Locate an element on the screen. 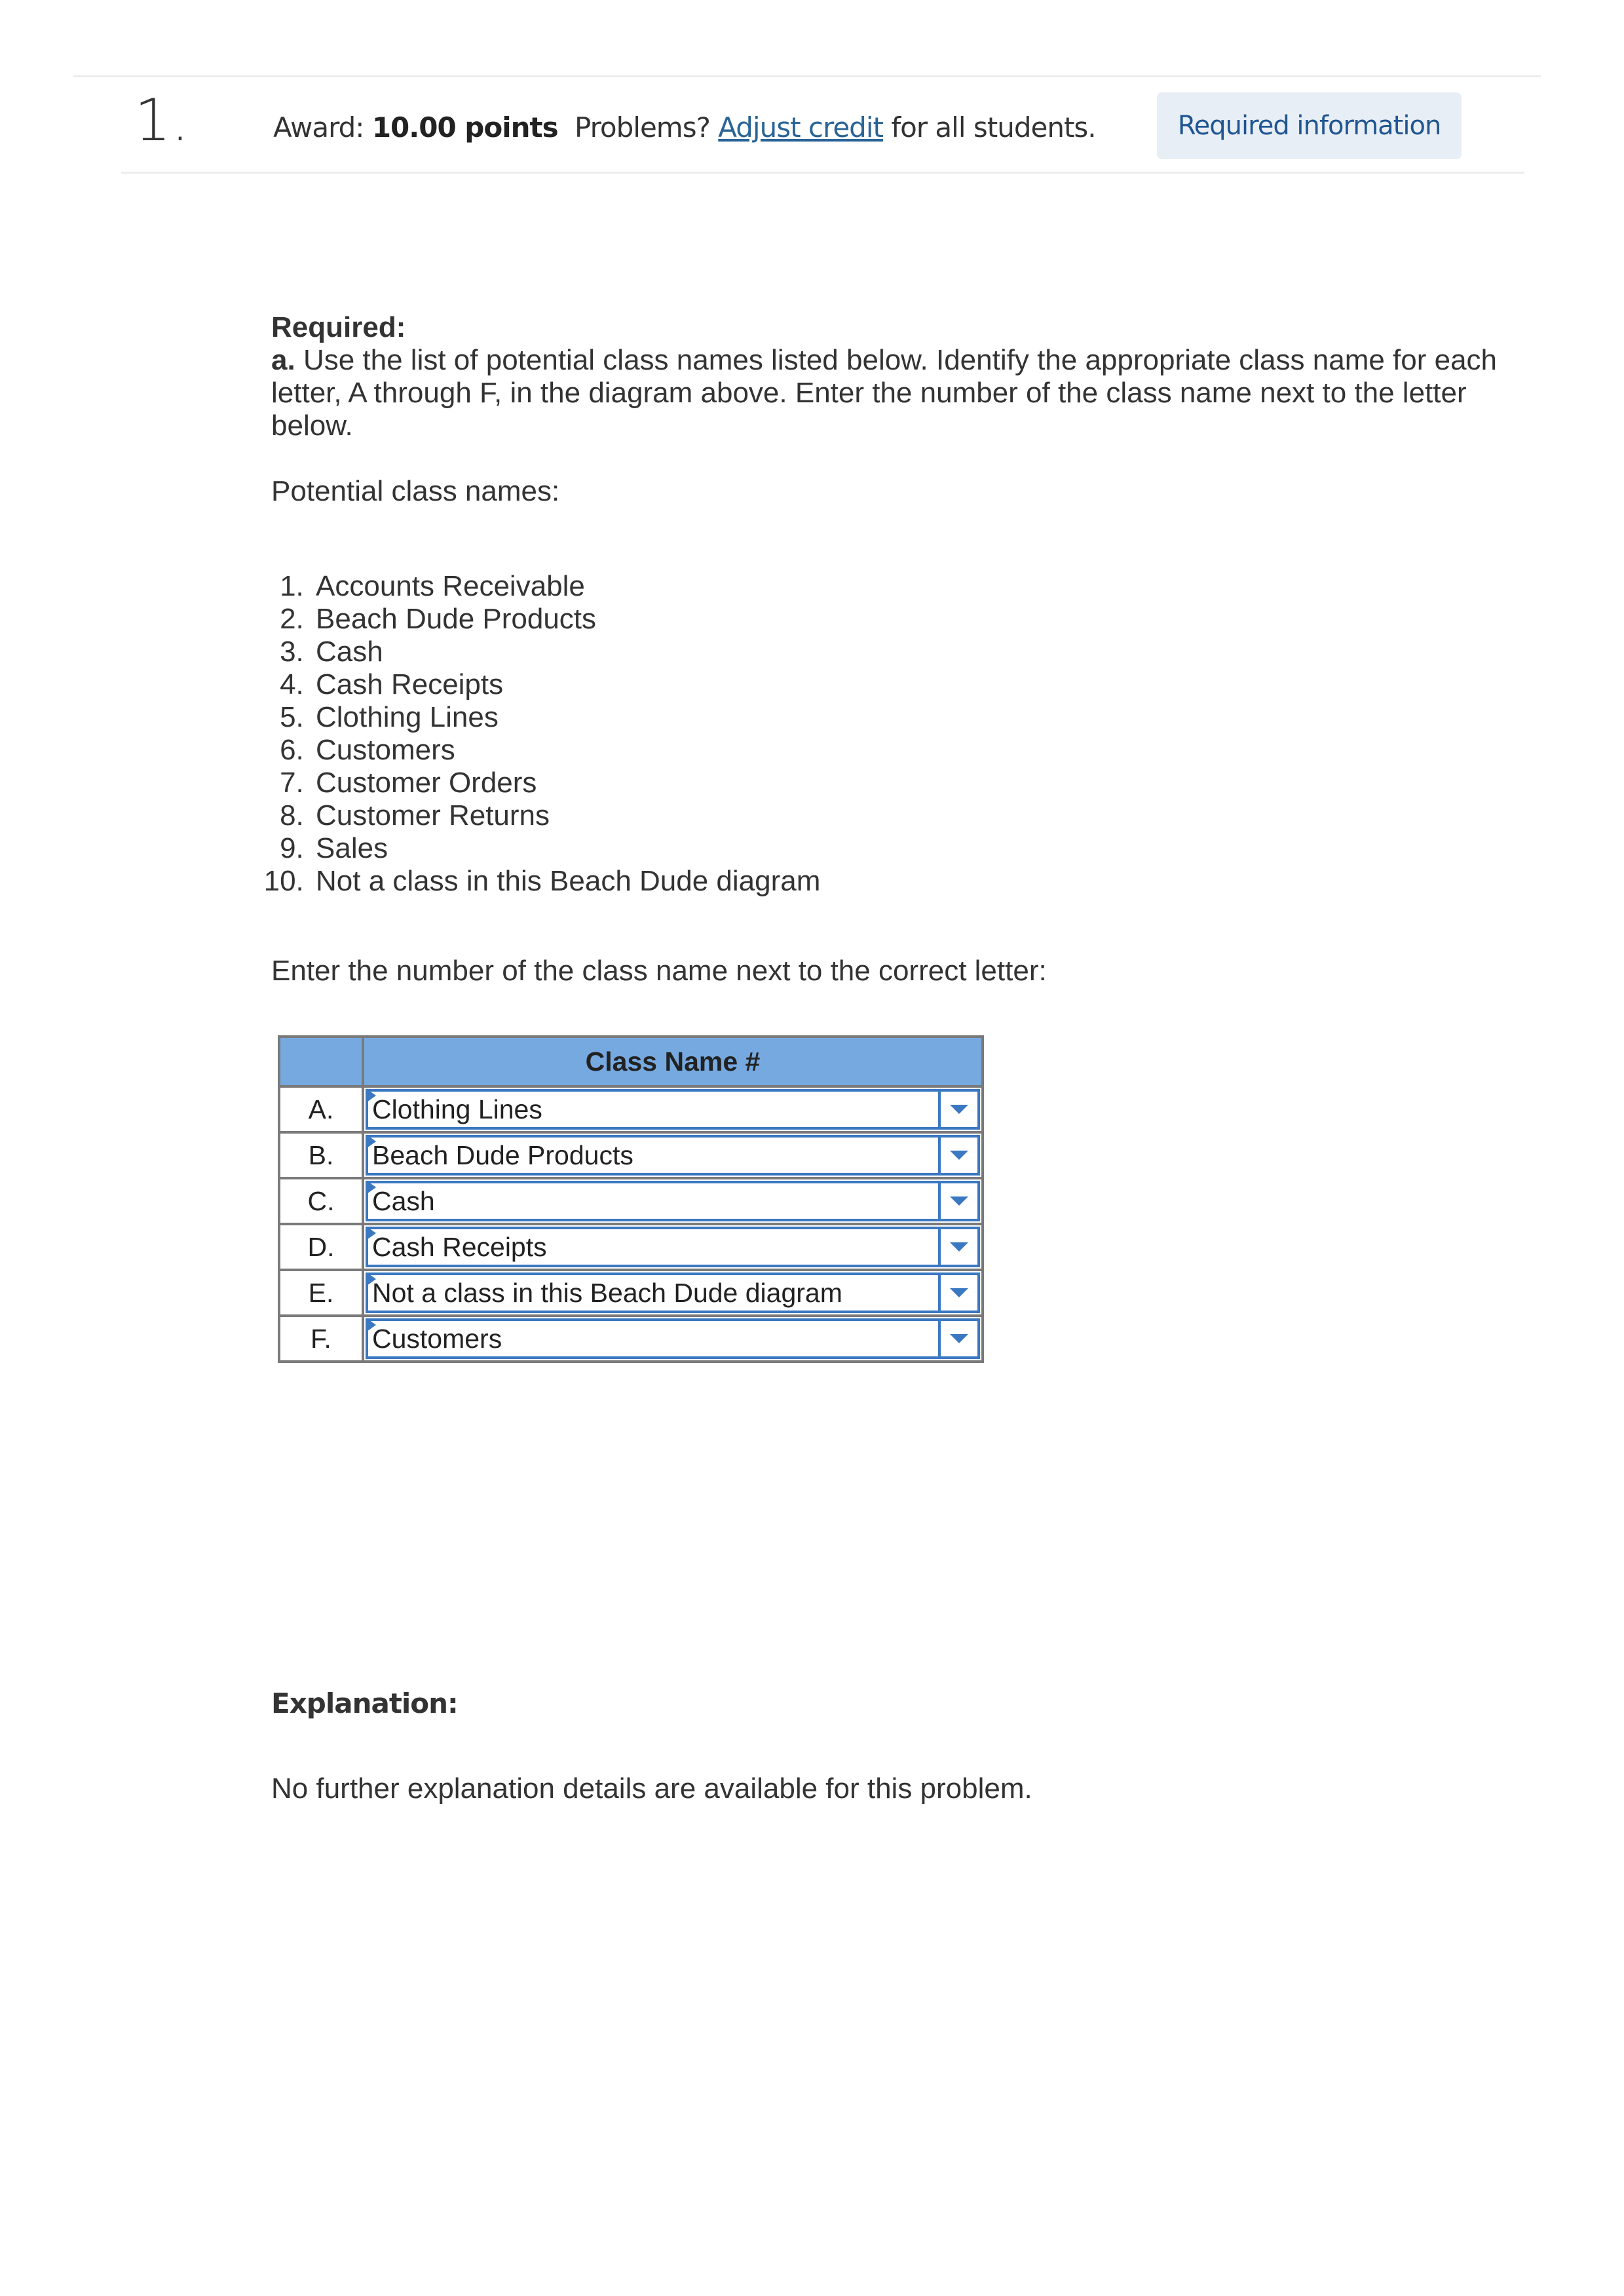 Image resolution: width=1624 pixels, height=2296 pixels. class-dropdown: Cash Receipts is located at coordinates (673, 1247).